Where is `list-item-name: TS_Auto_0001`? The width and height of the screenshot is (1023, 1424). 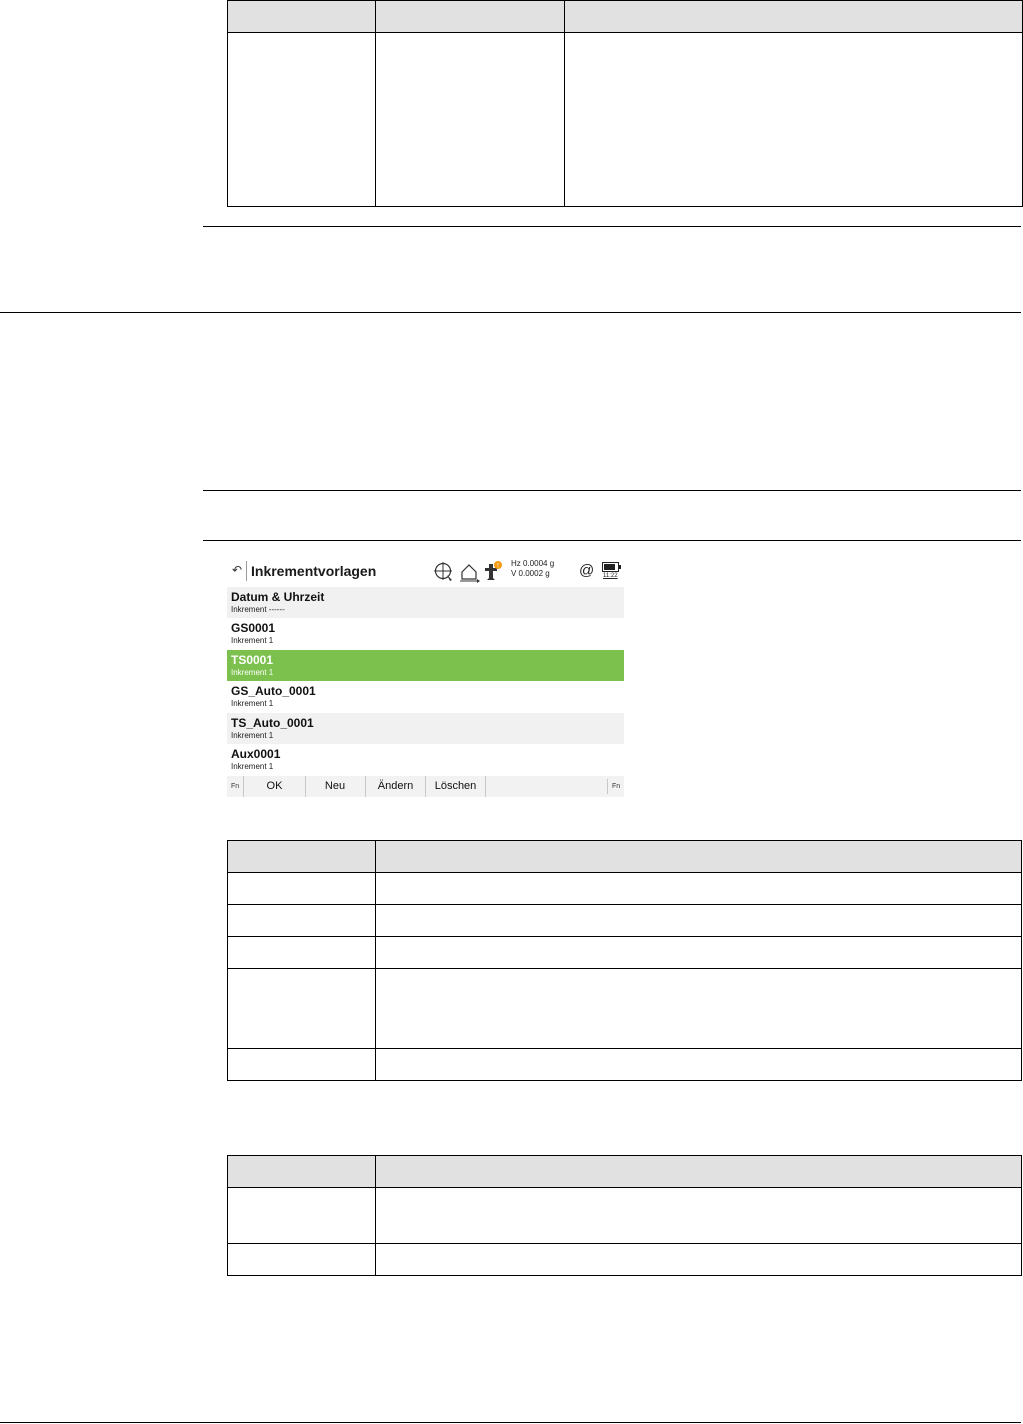 list-item-name: TS_Auto_0001 is located at coordinates (272, 723).